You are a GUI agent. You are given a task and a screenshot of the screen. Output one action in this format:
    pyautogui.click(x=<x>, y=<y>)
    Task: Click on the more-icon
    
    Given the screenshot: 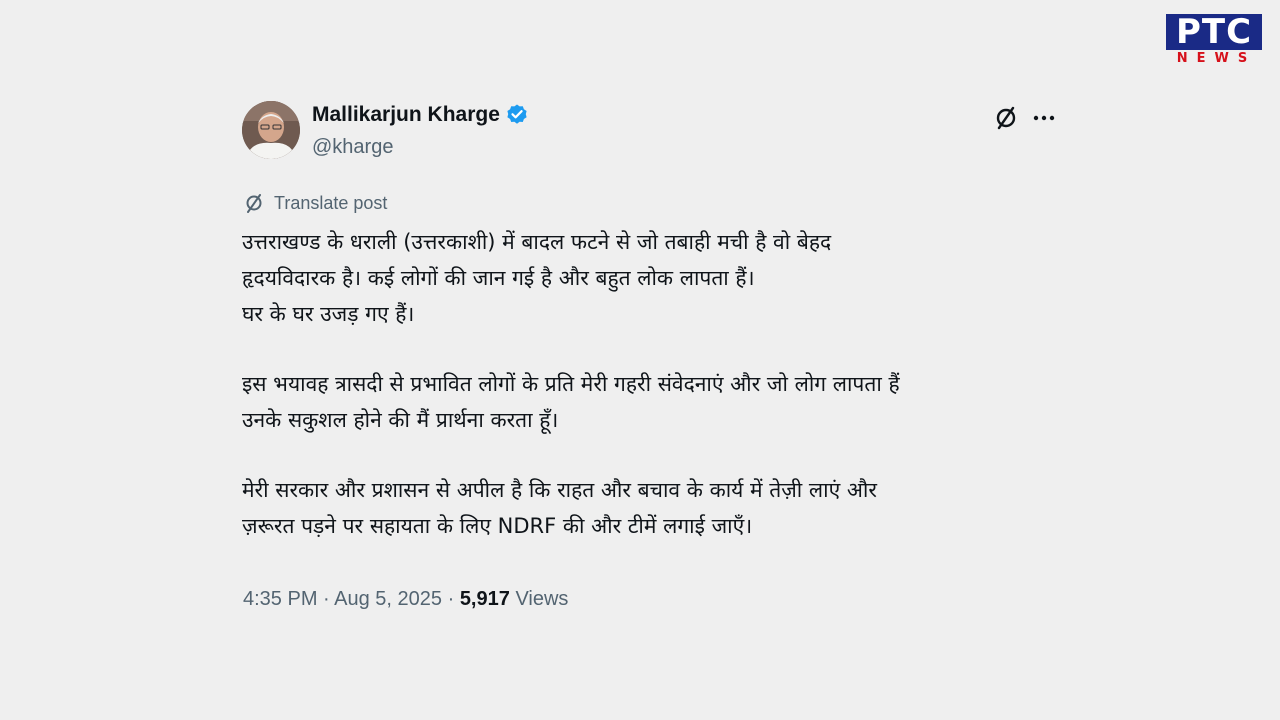 What is the action you would take?
    pyautogui.click(x=1044, y=118)
    